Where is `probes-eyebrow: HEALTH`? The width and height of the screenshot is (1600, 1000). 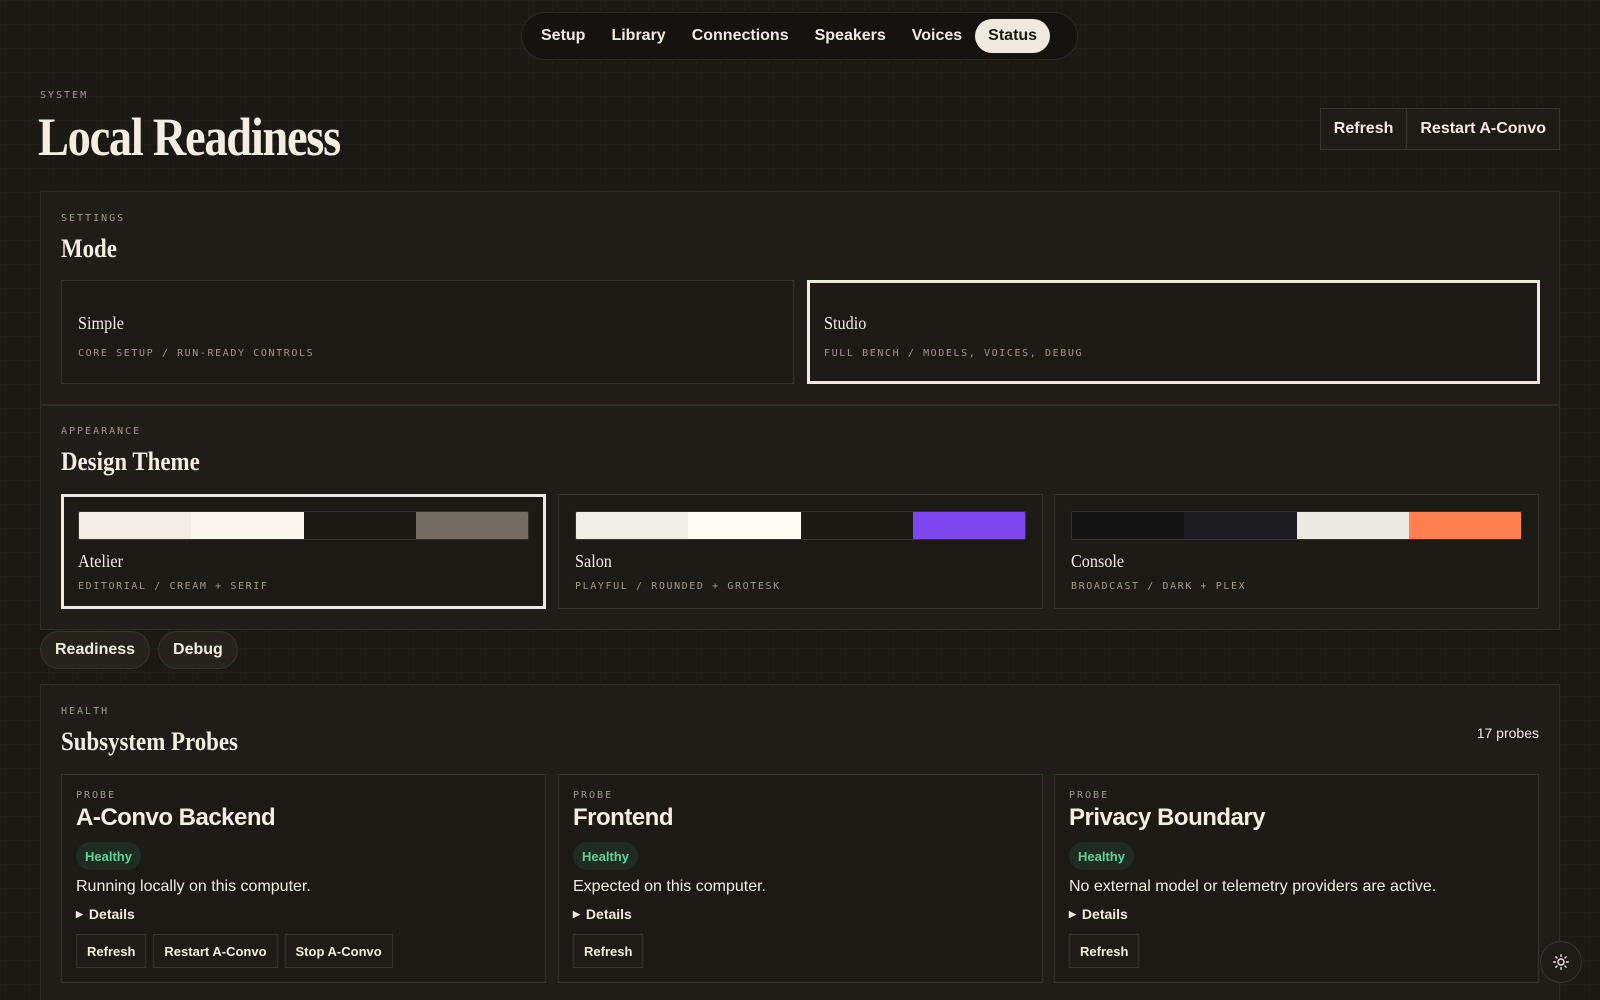
probes-eyebrow: HEALTH is located at coordinates (85, 711).